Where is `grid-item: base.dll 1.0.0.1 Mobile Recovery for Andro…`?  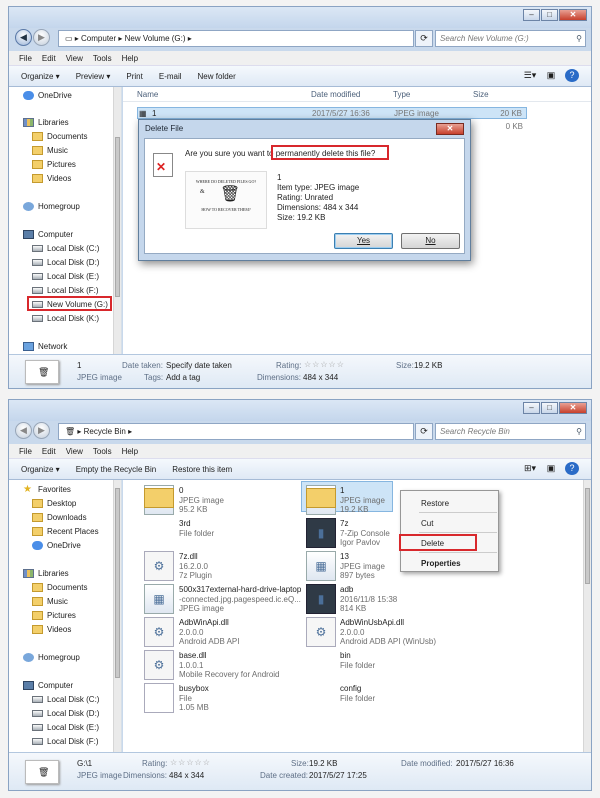 grid-item: base.dll 1.0.0.1 Mobile Recovery for Andro… is located at coordinates (229, 665).